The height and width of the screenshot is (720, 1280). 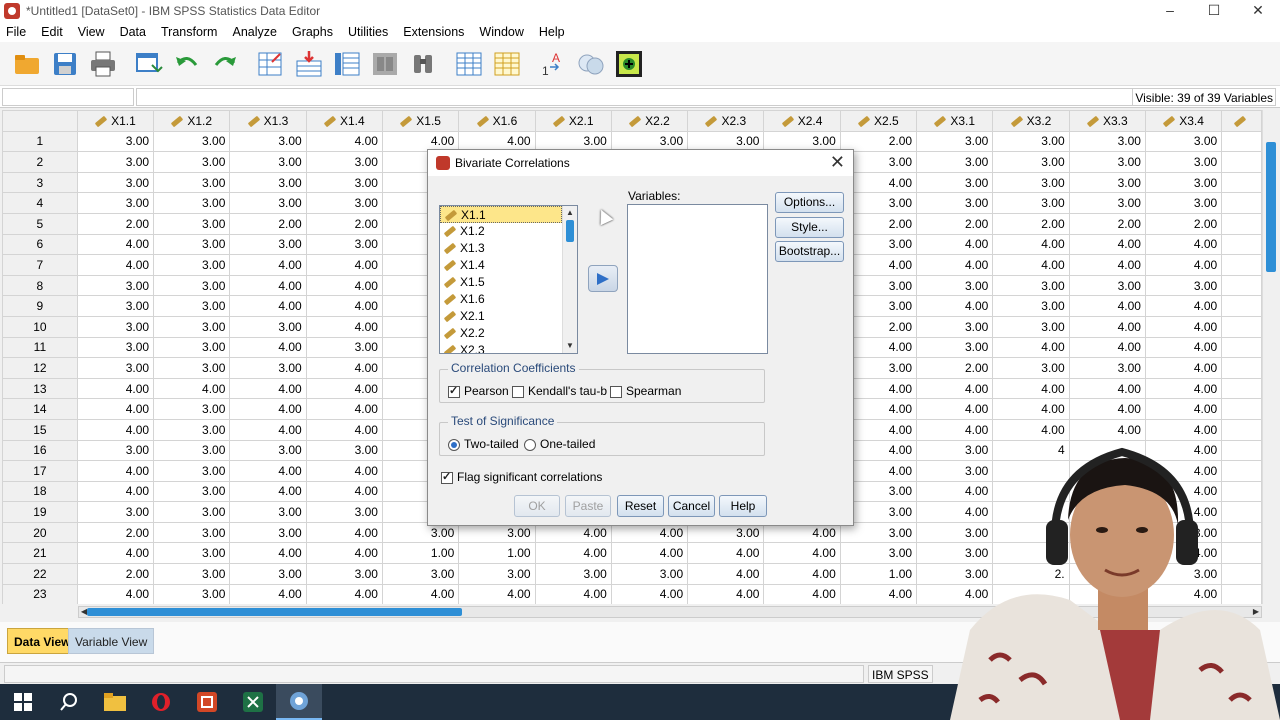 What do you see at coordinates (69, 702) in the screenshot?
I see `search-icon` at bounding box center [69, 702].